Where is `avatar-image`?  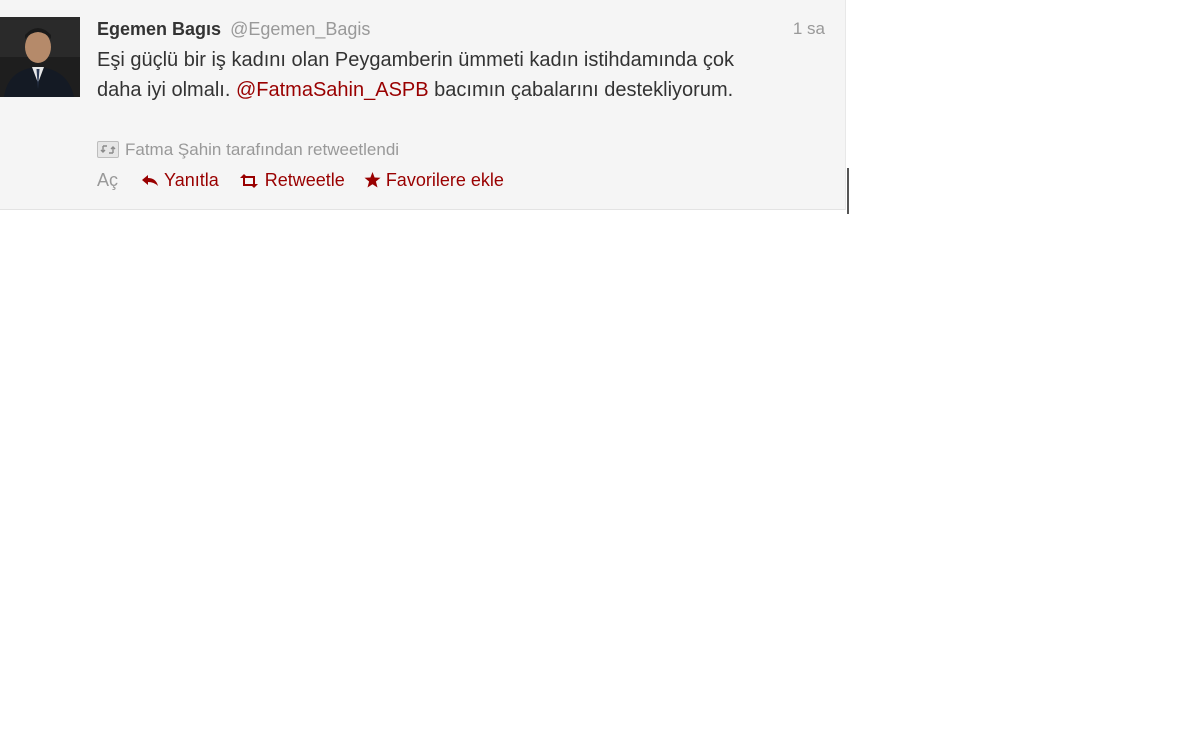 avatar-image is located at coordinates (40, 57).